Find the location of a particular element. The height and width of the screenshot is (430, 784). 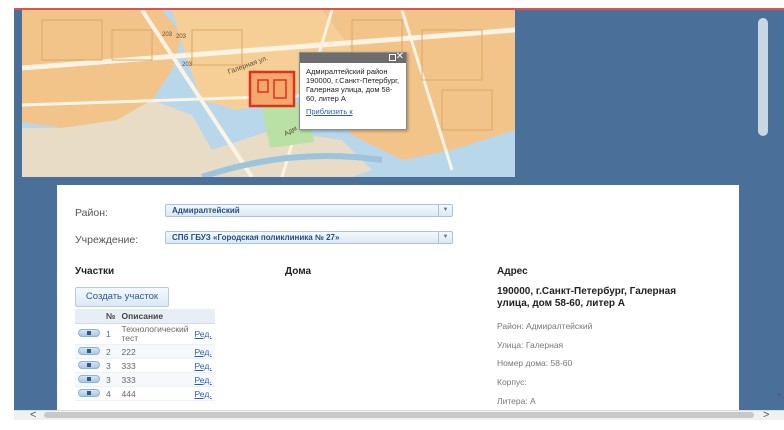

address-street: Улица: Галерная is located at coordinates (530, 345).